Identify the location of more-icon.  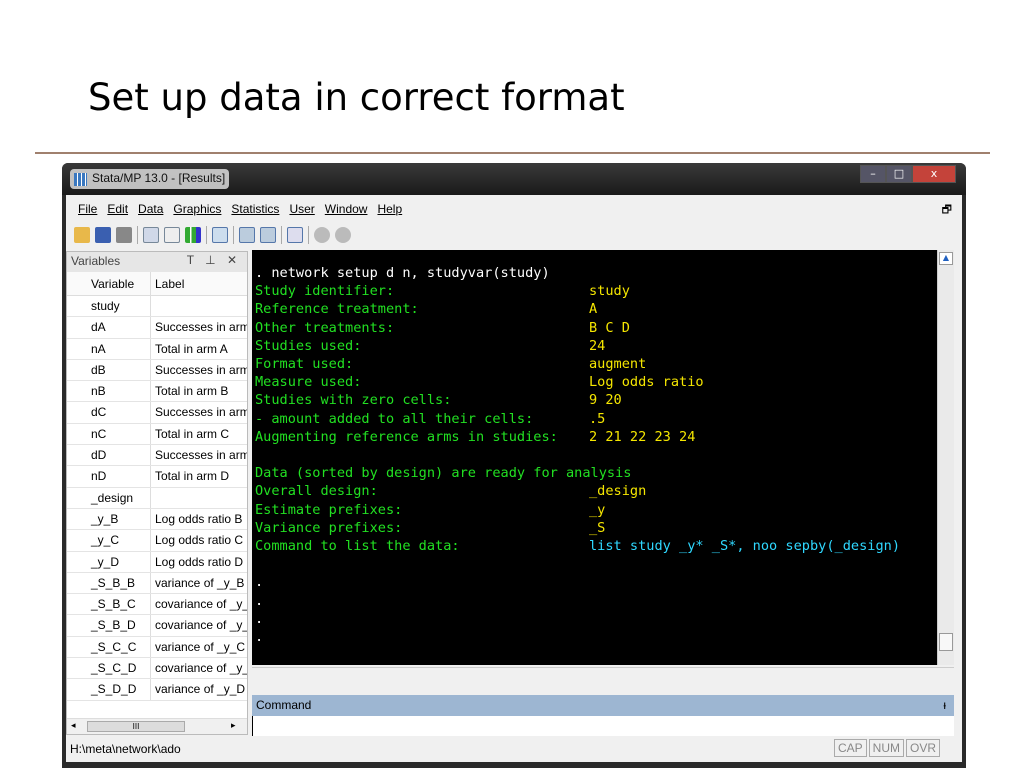
(322, 235).